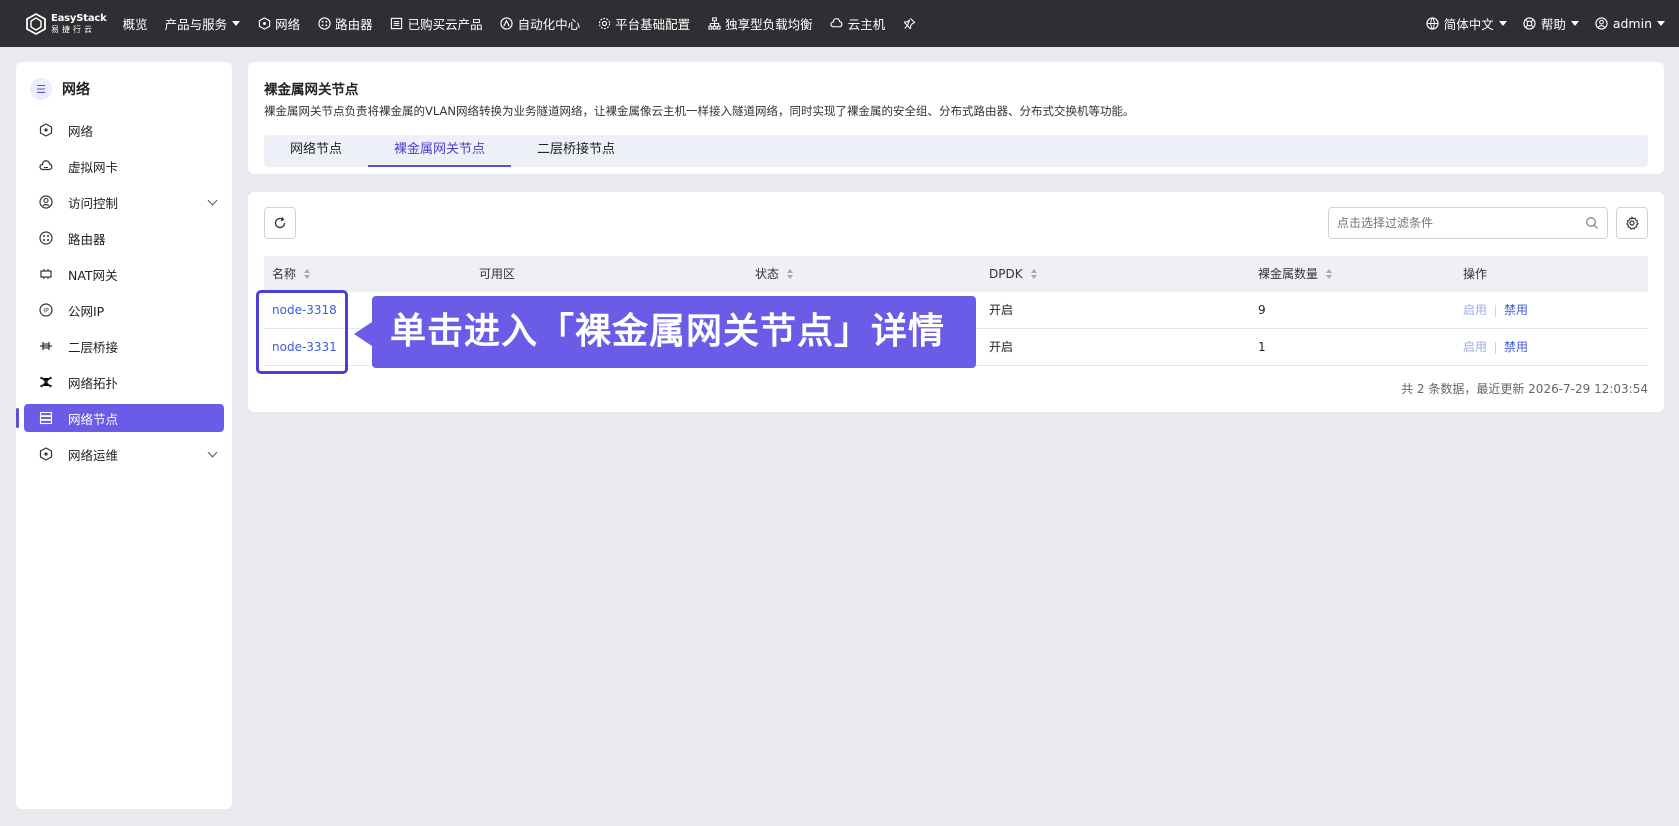 The height and width of the screenshot is (826, 1679). What do you see at coordinates (549, 24) in the screenshot?
I see `nav-label: 自动化中心` at bounding box center [549, 24].